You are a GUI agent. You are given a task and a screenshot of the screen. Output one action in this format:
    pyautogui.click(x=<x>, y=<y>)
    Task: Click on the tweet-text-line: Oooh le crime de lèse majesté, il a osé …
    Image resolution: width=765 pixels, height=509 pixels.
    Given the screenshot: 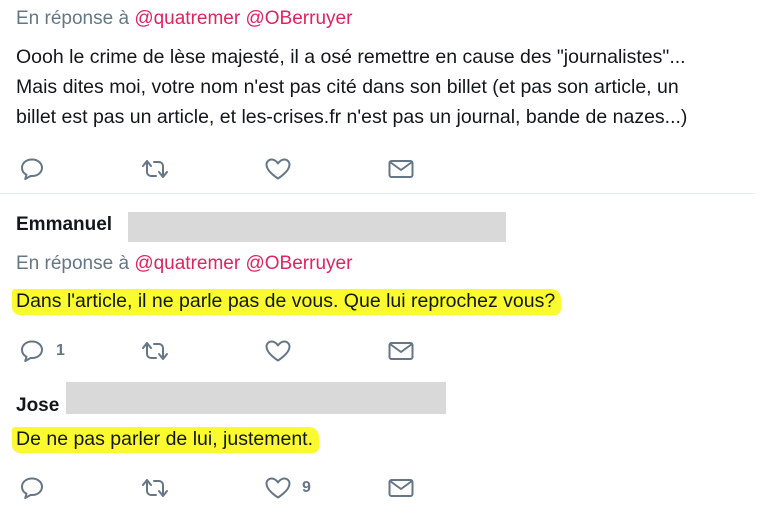 What is the action you would take?
    pyautogui.click(x=351, y=57)
    